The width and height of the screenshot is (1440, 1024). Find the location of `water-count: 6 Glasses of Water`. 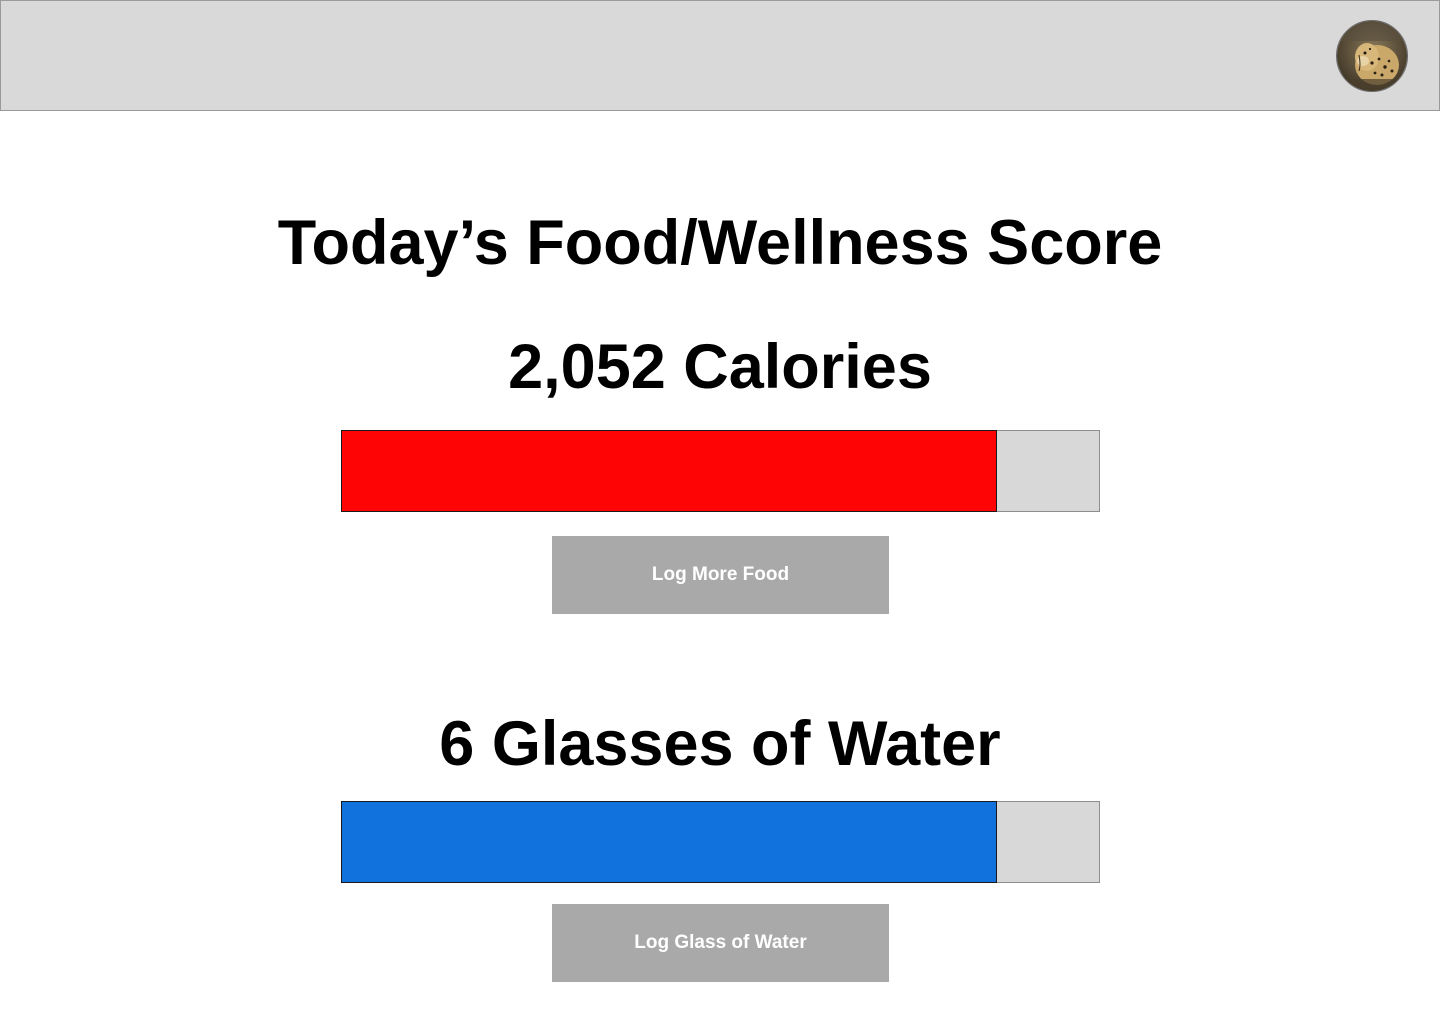

water-count: 6 Glasses of Water is located at coordinates (720, 744).